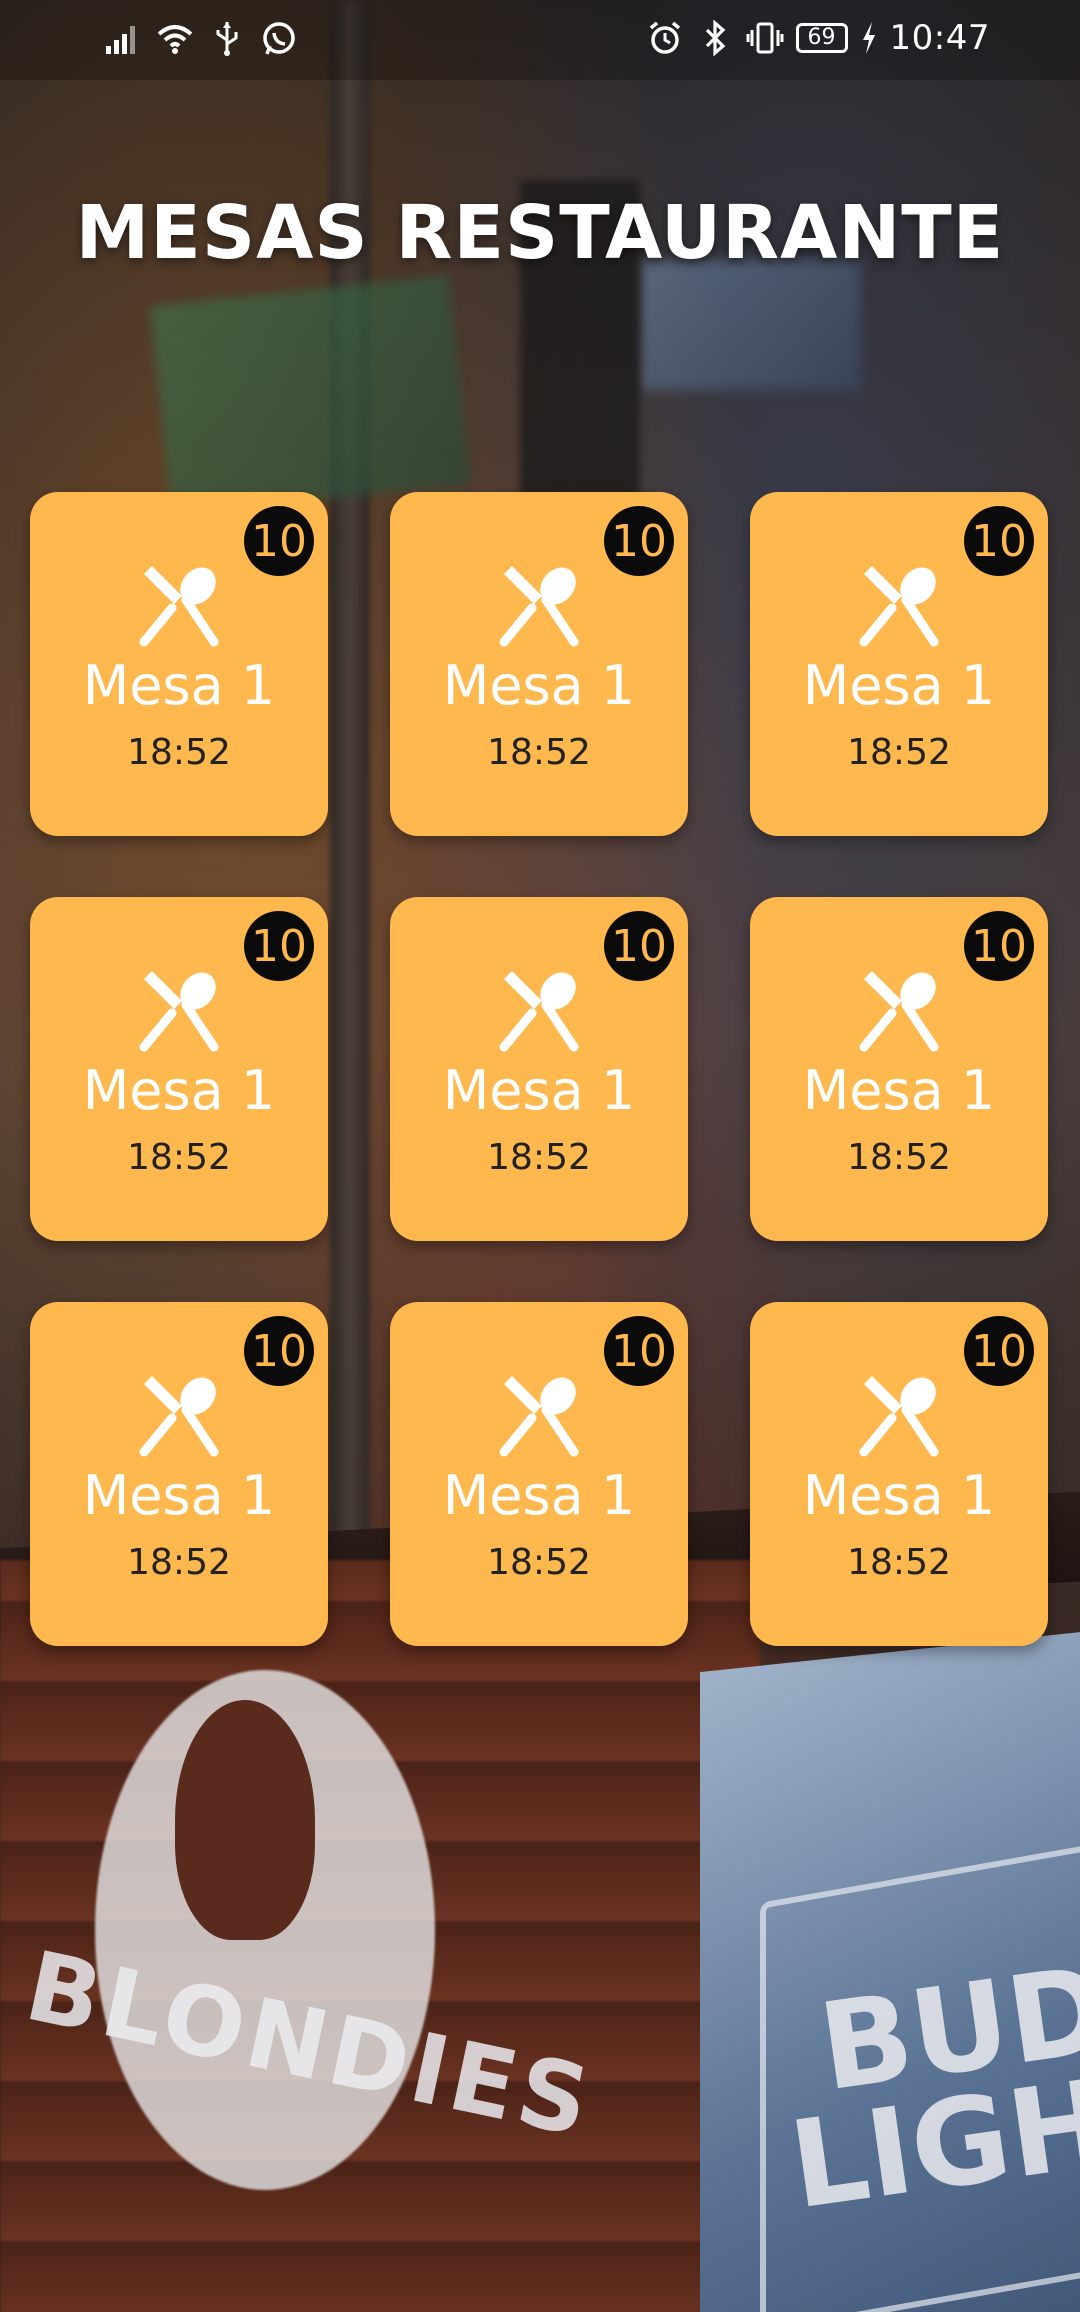  What do you see at coordinates (245, 1820) in the screenshot?
I see `background-logo-silhouette` at bounding box center [245, 1820].